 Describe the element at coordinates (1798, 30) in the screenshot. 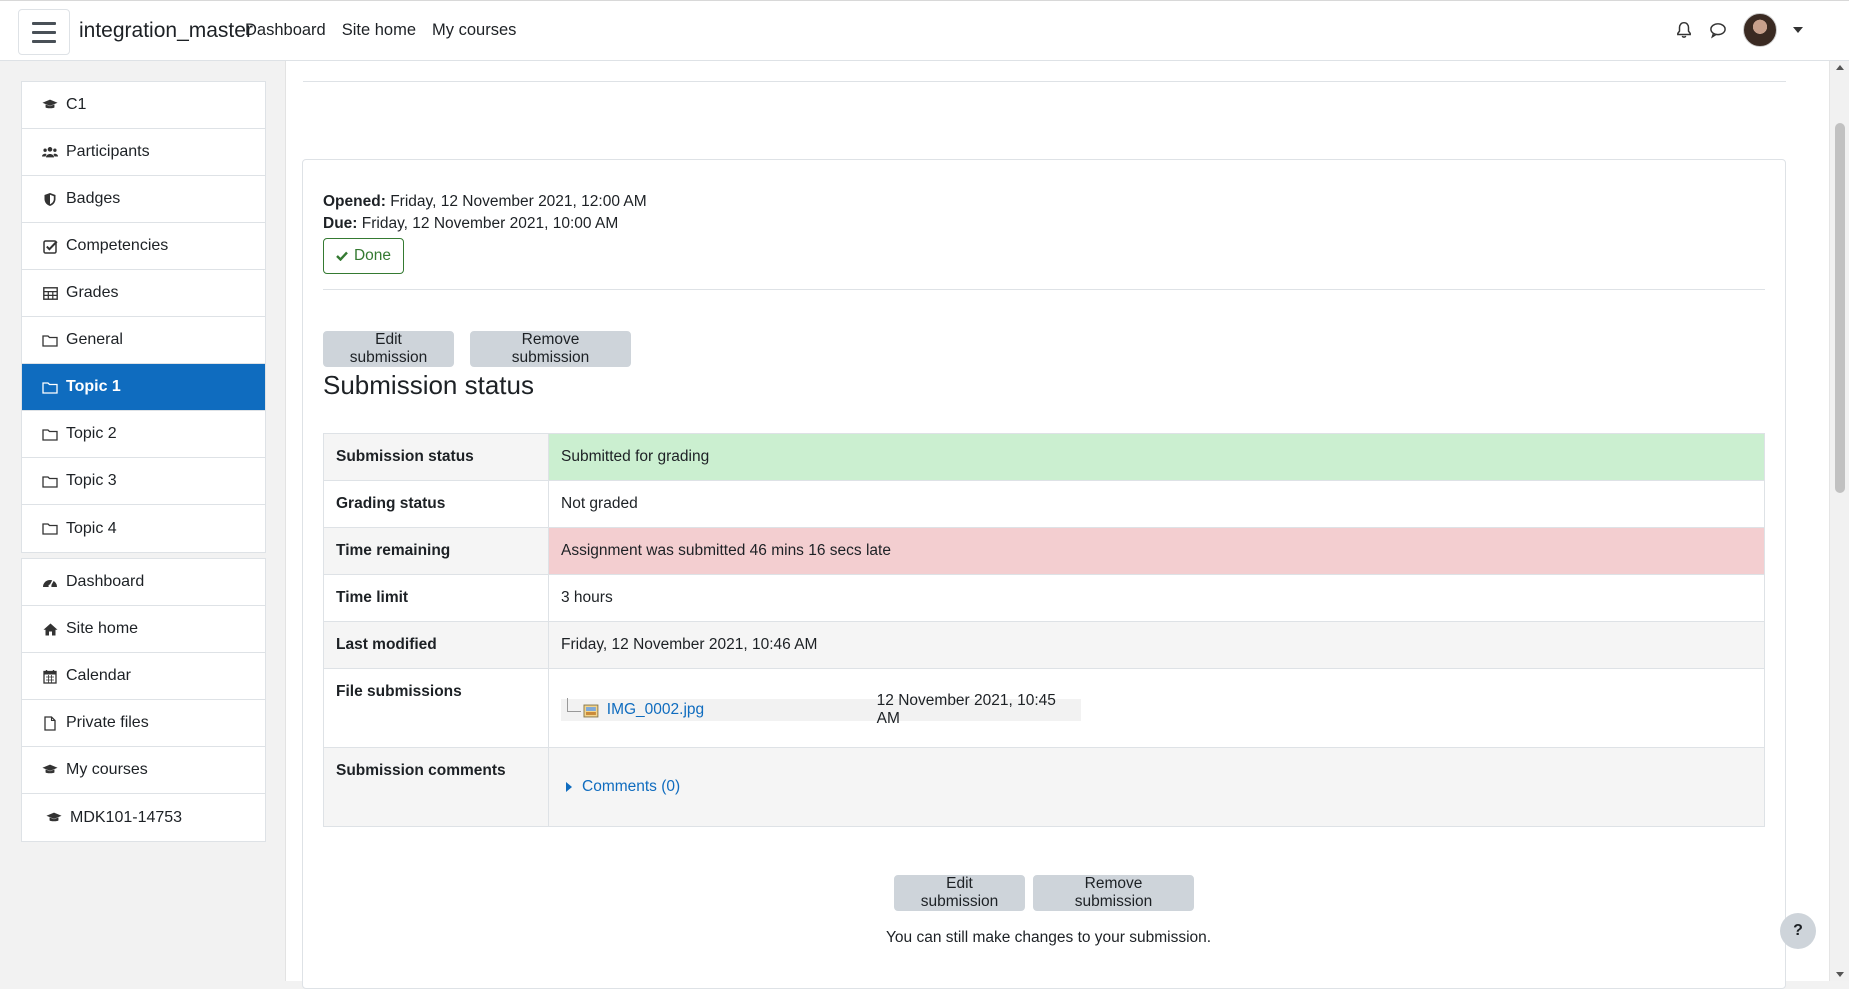

I see `chevron-down-icon` at that location.